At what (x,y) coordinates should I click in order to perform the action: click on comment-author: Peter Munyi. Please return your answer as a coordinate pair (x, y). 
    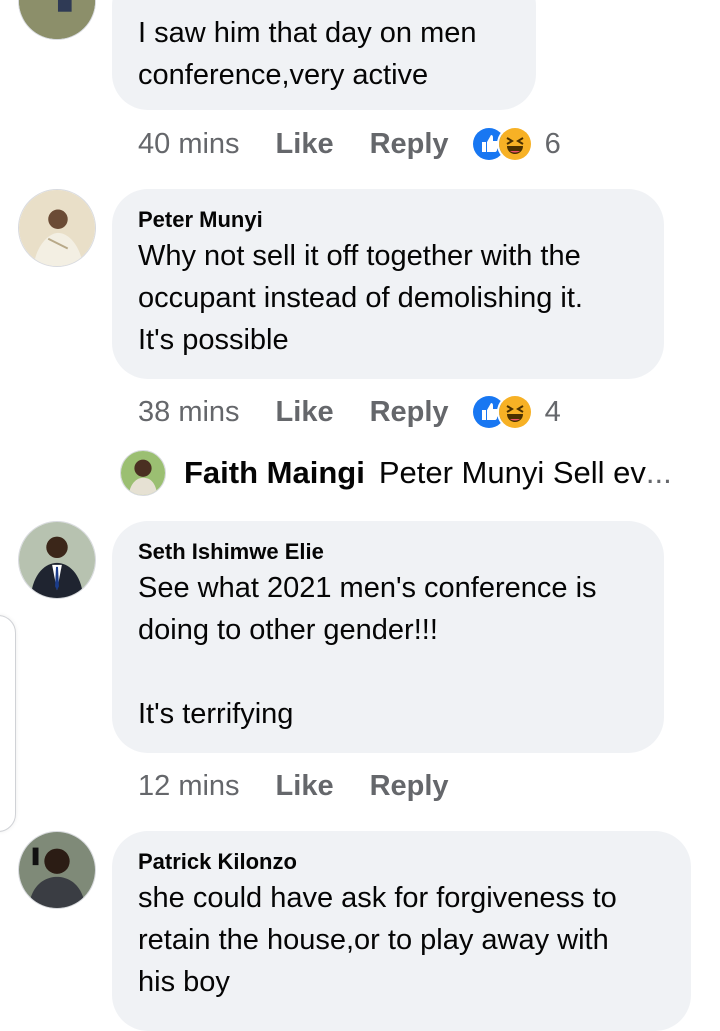
    Looking at the image, I should click on (388, 220).